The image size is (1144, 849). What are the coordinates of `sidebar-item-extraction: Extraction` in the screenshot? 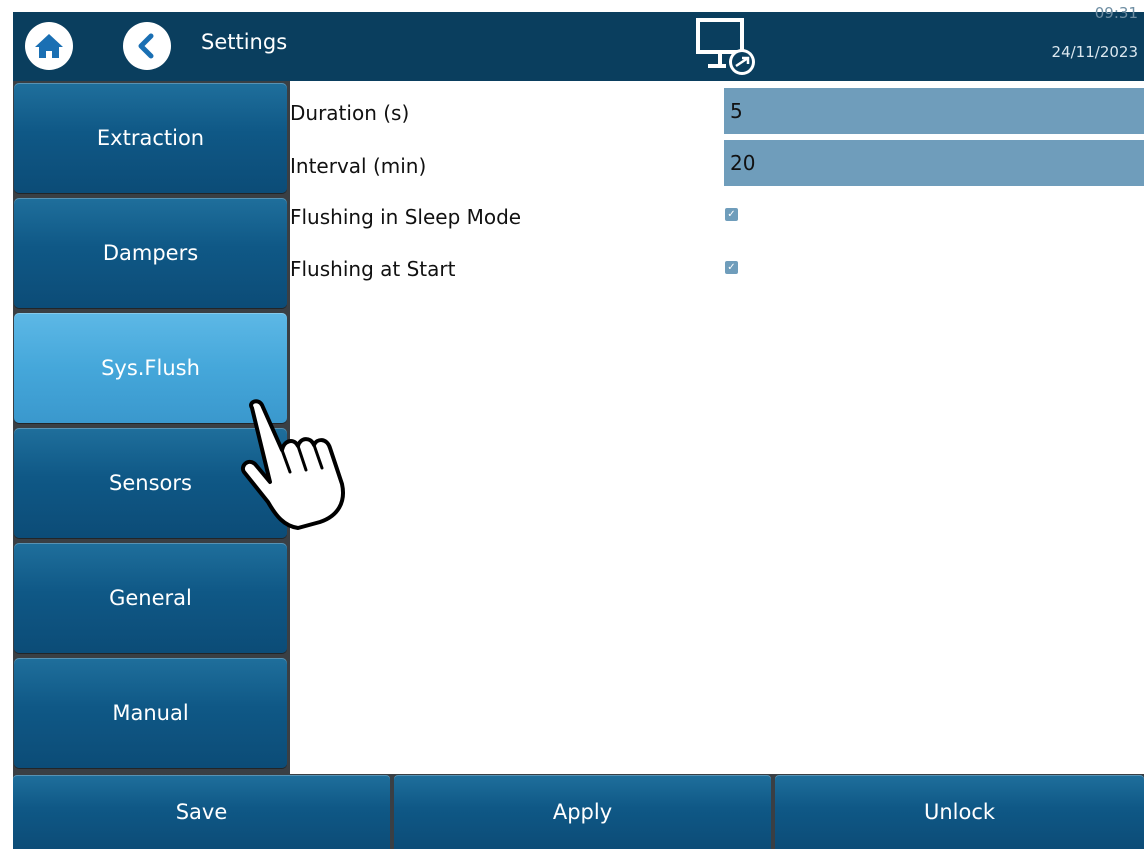 It's located at (150, 138).